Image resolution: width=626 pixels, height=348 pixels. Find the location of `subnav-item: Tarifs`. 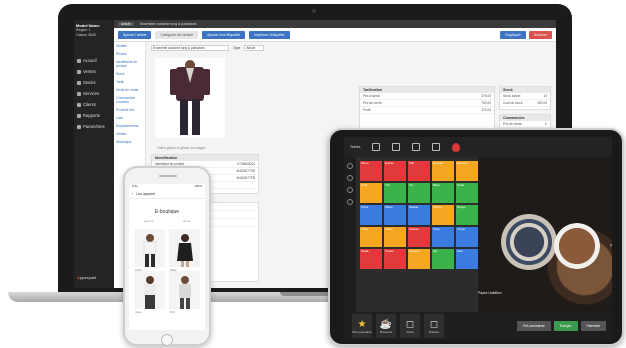

subnav-item: Tarifs is located at coordinates (129, 82).